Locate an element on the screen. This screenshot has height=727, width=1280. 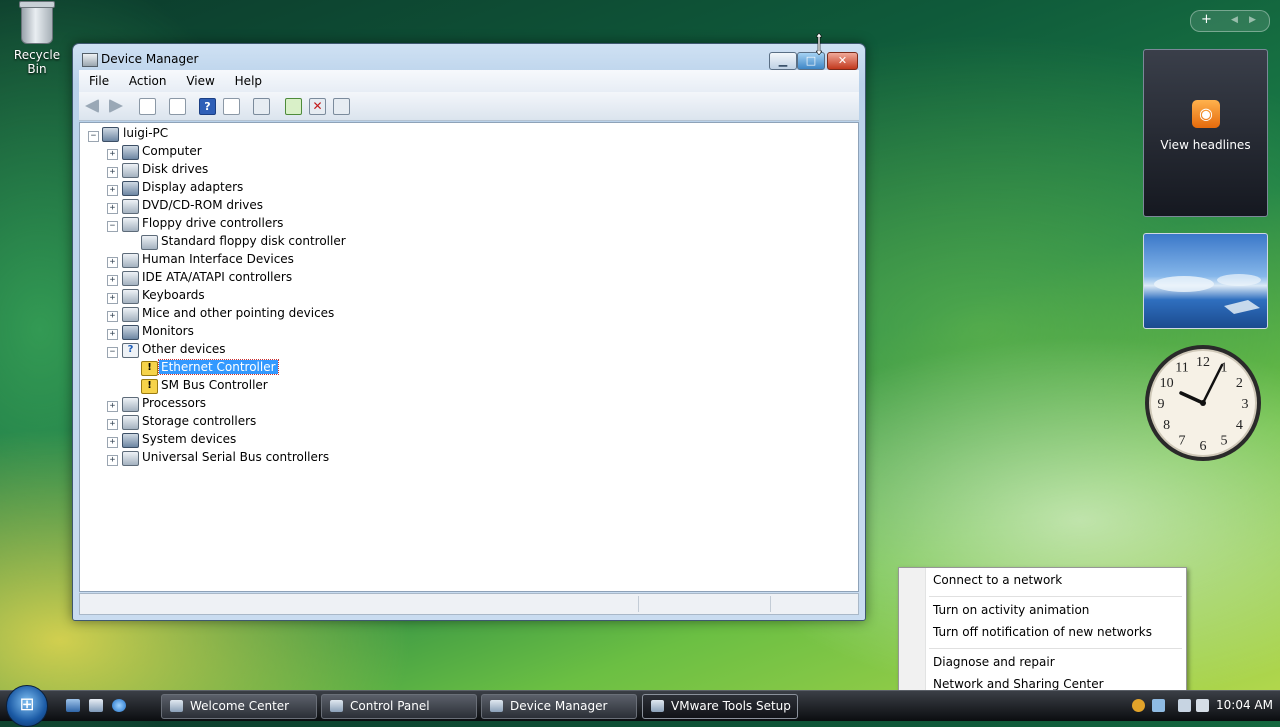
minimize-button: ▁ is located at coordinates (783, 61).